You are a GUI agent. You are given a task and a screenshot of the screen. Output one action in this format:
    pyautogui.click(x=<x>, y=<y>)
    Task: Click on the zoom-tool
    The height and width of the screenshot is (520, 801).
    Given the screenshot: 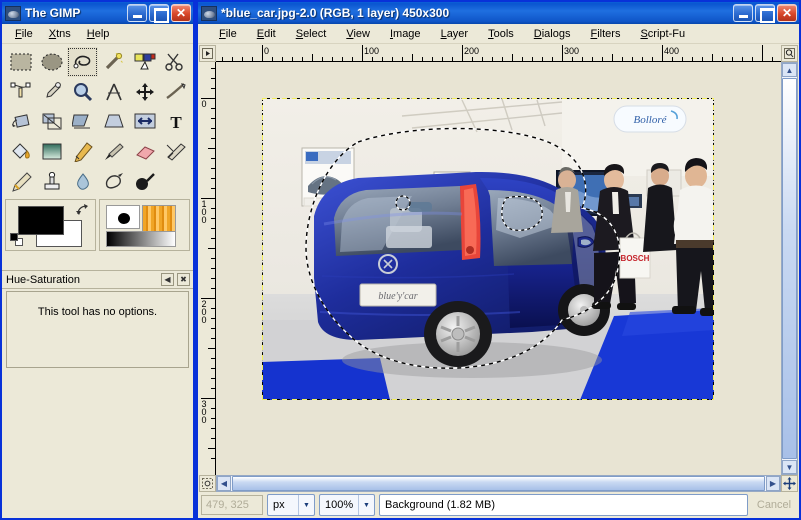 What is the action you would take?
    pyautogui.click(x=82, y=92)
    